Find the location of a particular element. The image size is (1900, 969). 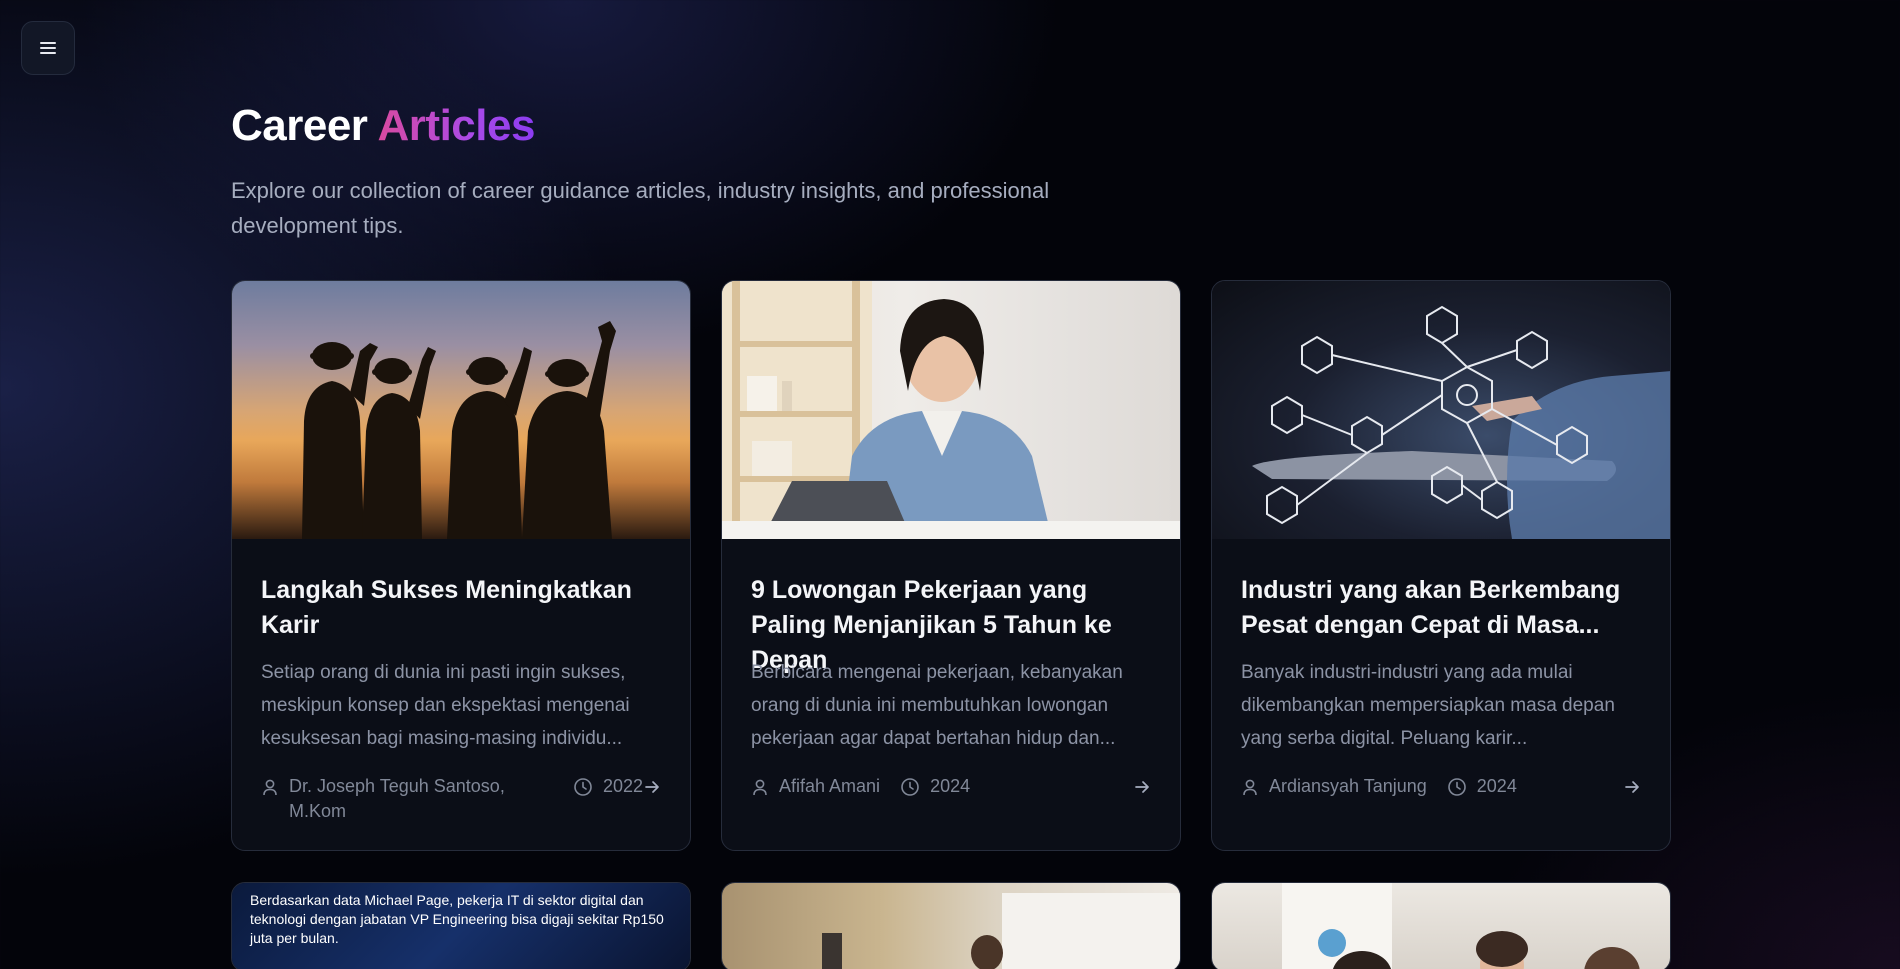

article-author-name: Dr. Joseph Teguh Santoso, M.Kom is located at coordinates (397, 798).